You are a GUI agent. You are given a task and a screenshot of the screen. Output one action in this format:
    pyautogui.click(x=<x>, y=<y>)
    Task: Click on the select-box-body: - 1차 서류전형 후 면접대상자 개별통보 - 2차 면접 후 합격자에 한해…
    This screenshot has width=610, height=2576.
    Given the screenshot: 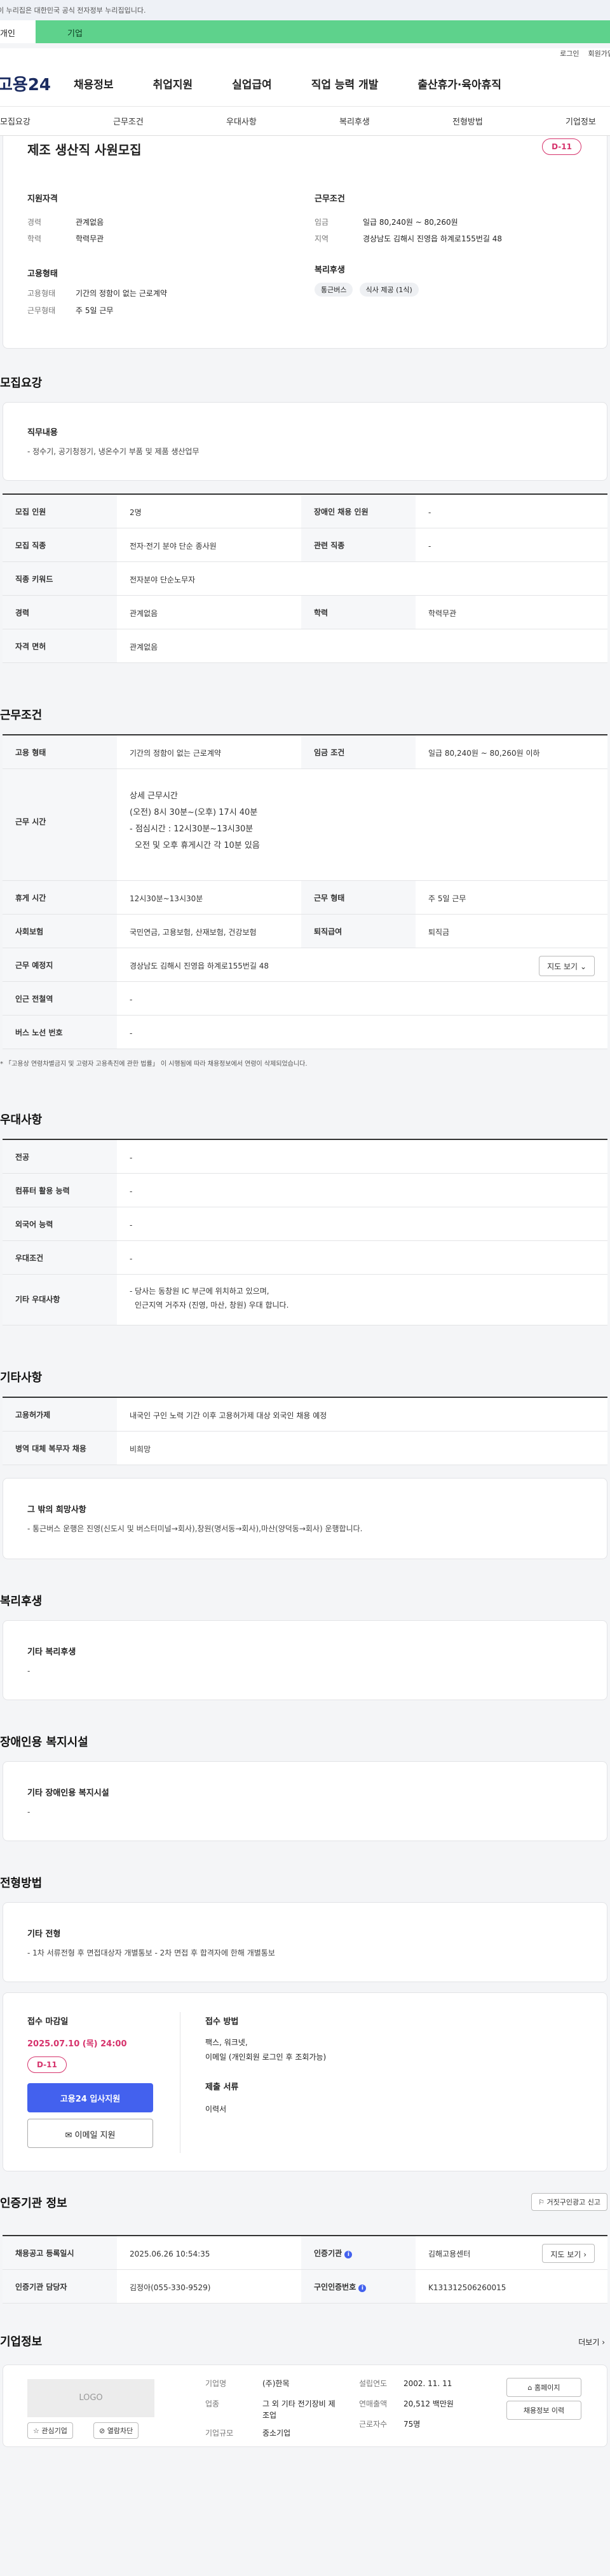 What is the action you would take?
    pyautogui.click(x=151, y=1953)
    